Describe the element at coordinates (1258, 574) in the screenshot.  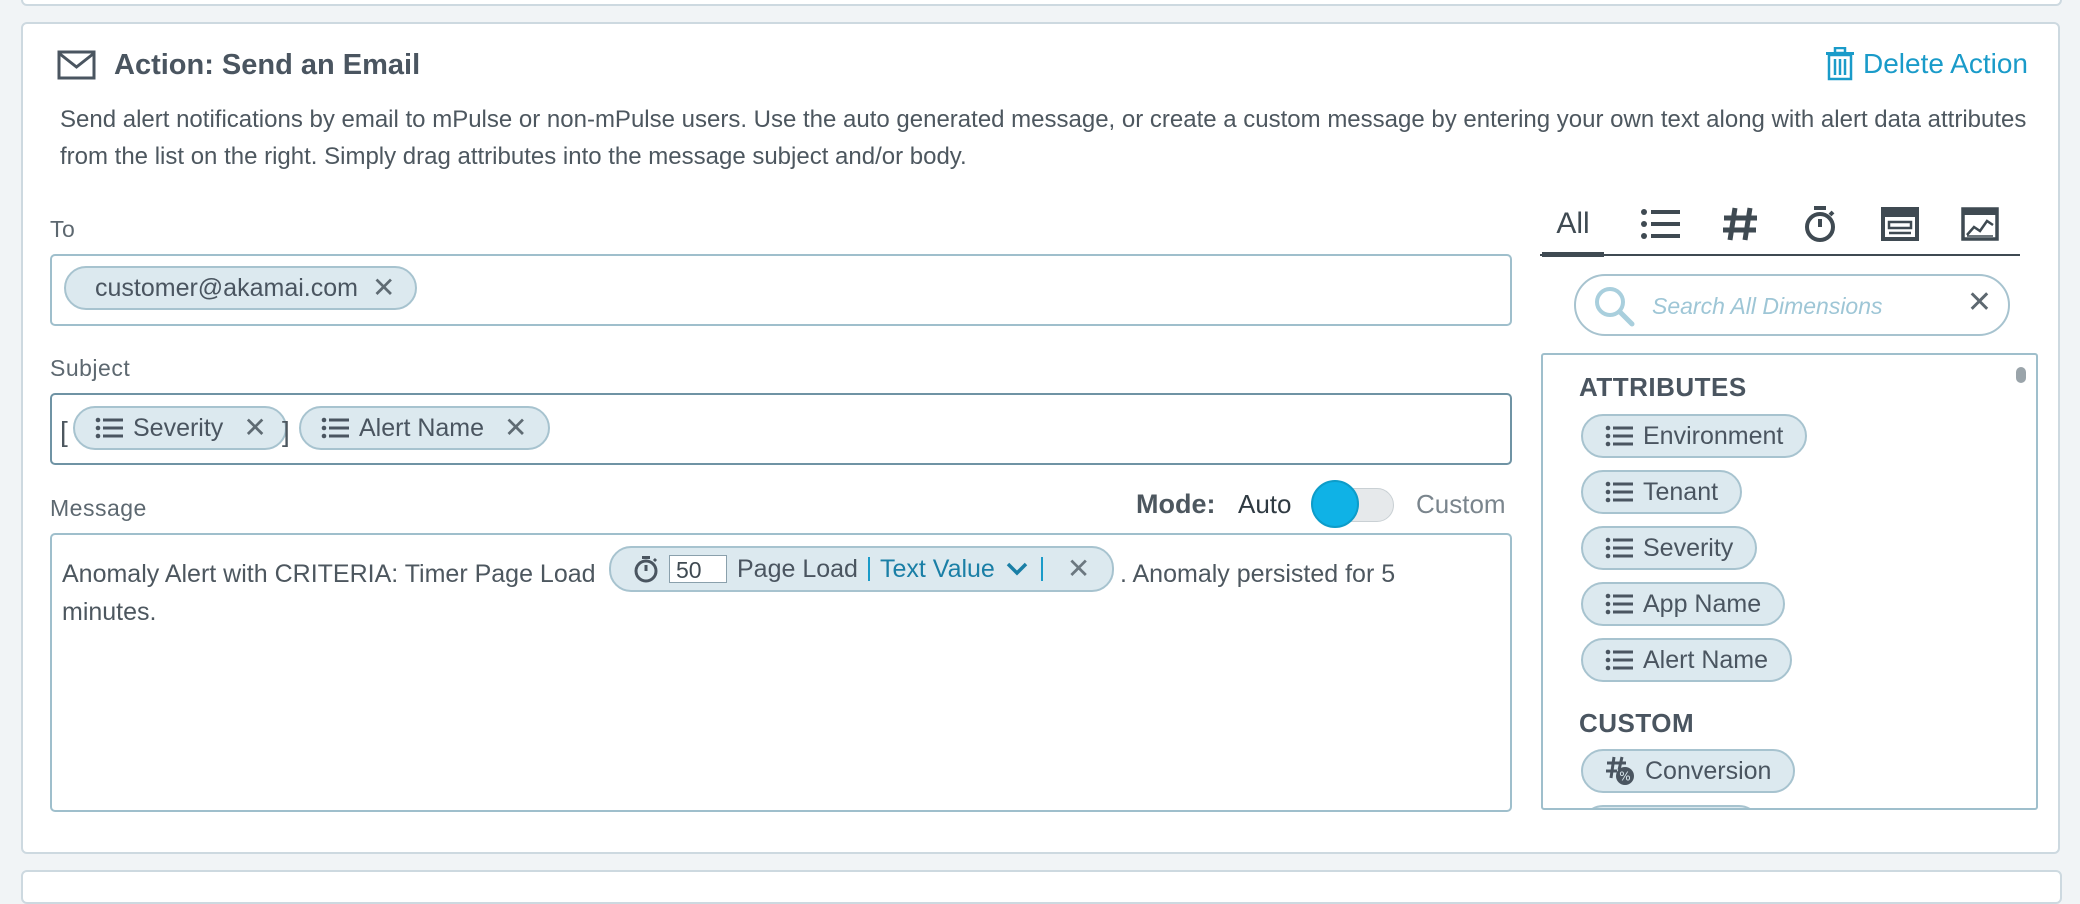
I see `message-text-end: . Anomaly persisted for 5` at that location.